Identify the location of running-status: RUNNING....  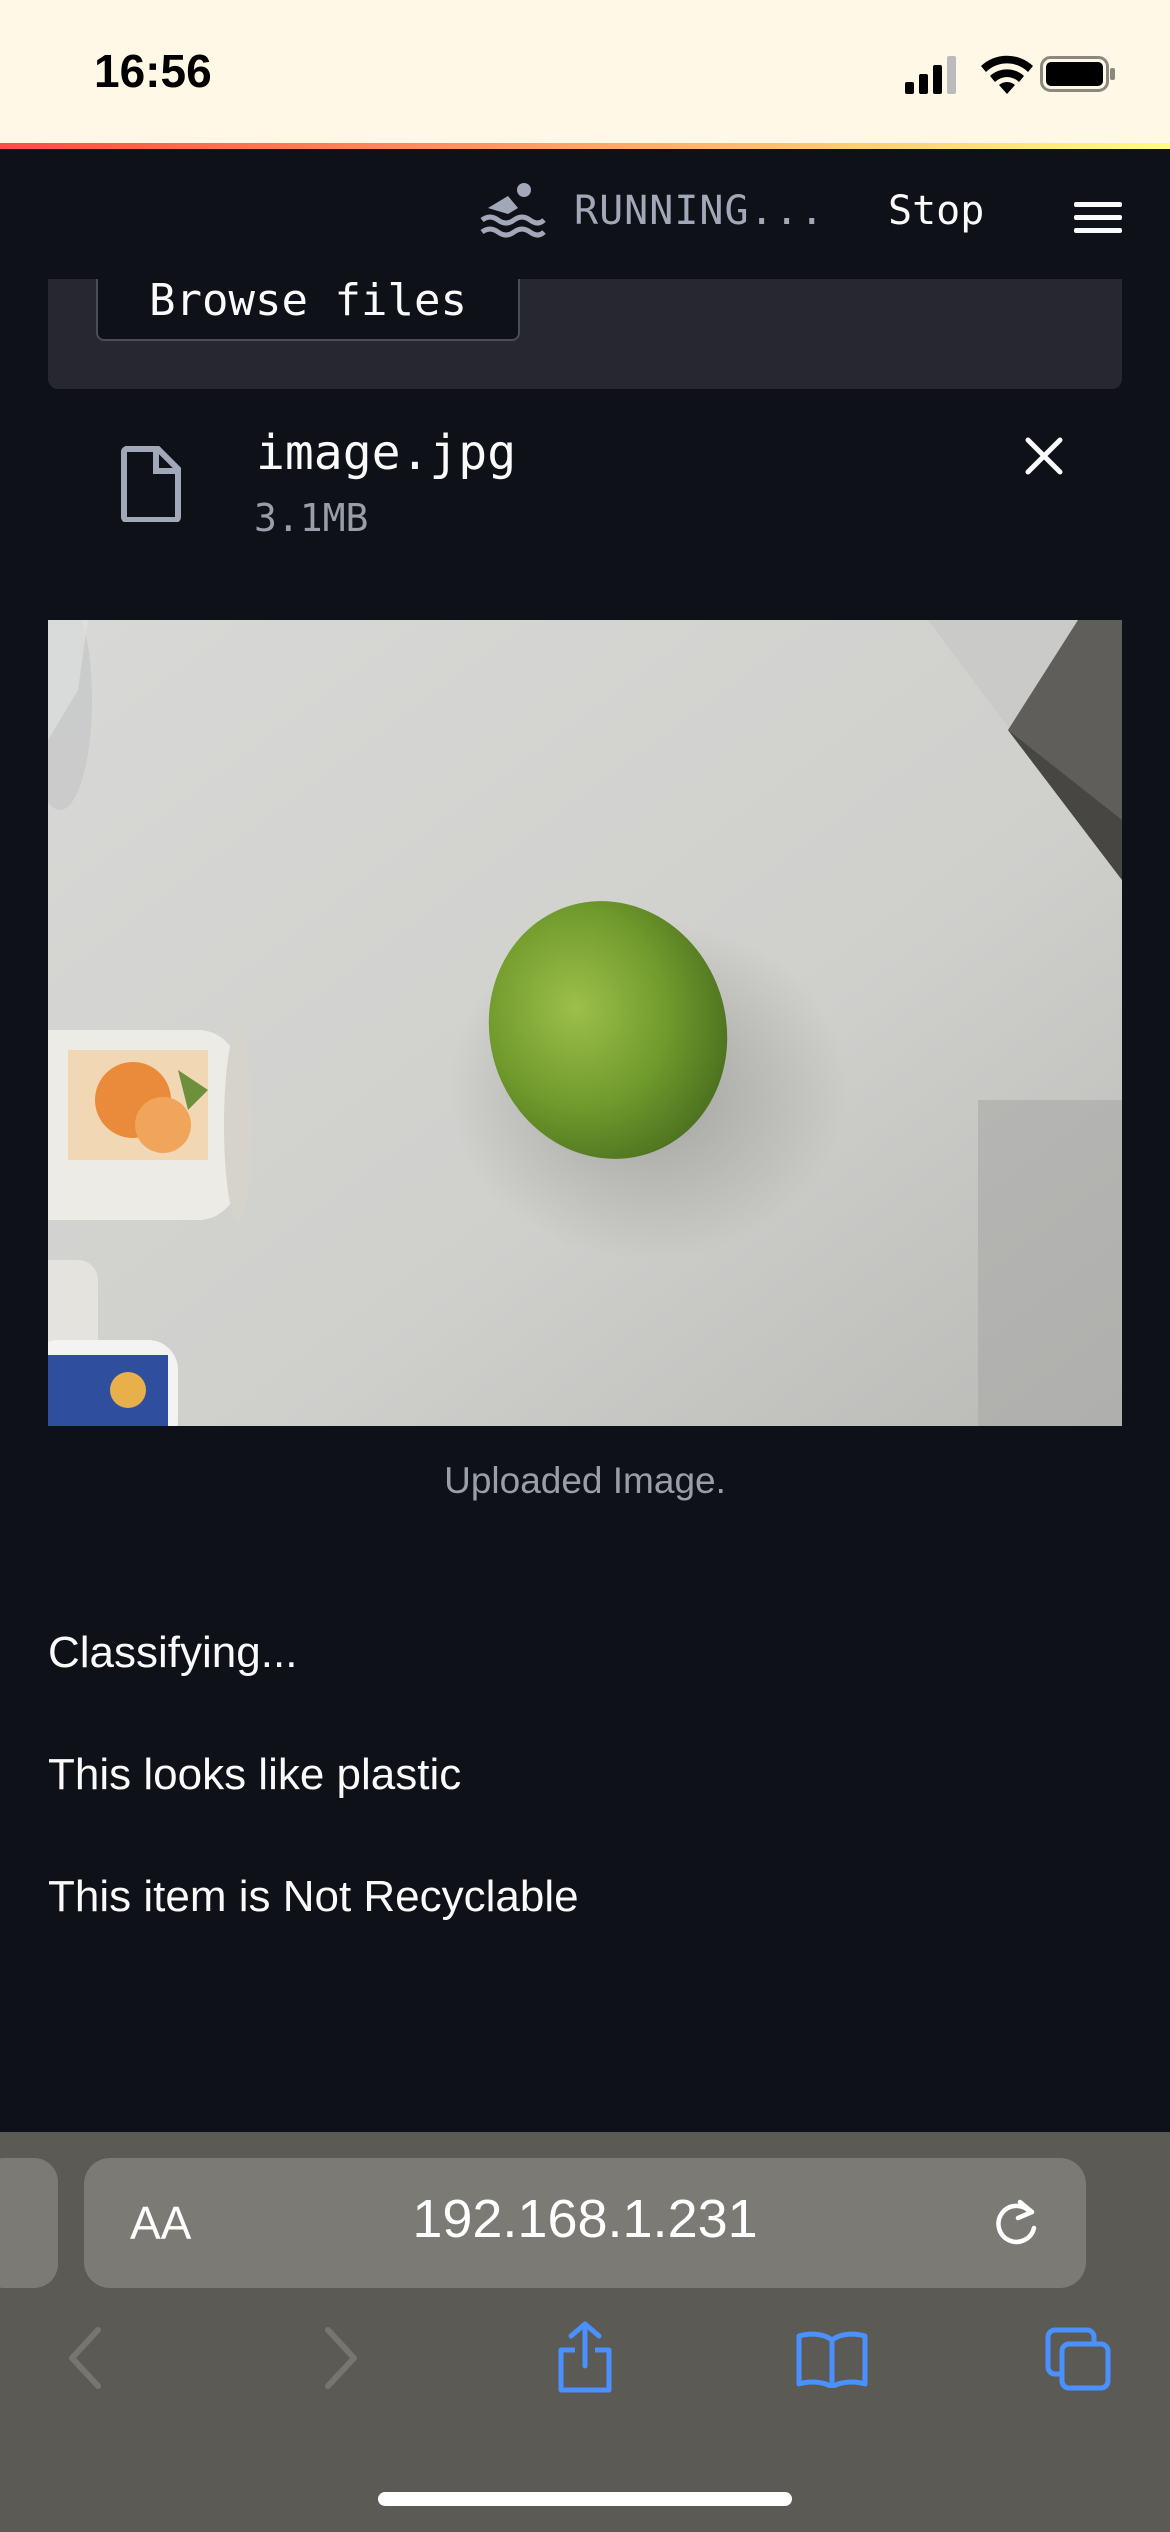
(699, 211).